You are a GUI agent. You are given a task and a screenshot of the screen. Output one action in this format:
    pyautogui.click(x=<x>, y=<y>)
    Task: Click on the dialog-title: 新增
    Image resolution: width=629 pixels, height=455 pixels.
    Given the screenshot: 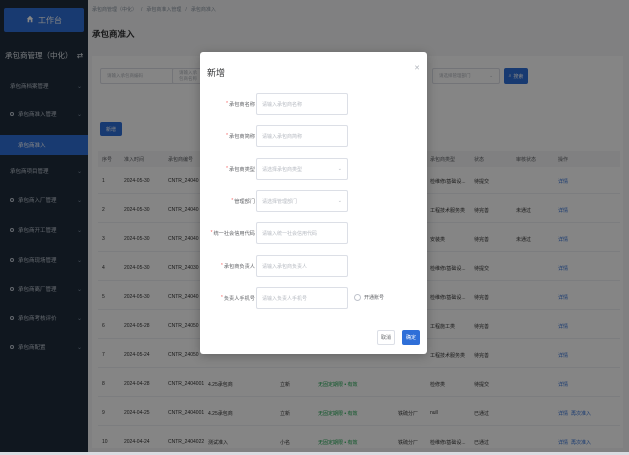 What is the action you would take?
    pyautogui.click(x=216, y=73)
    